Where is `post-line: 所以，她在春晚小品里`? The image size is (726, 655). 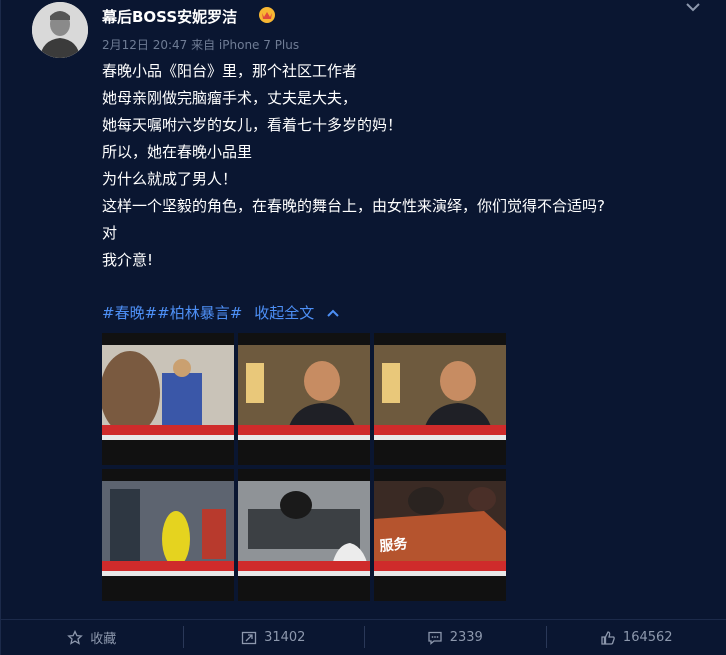 post-line: 所以，她在春晚小品里 is located at coordinates (177, 152).